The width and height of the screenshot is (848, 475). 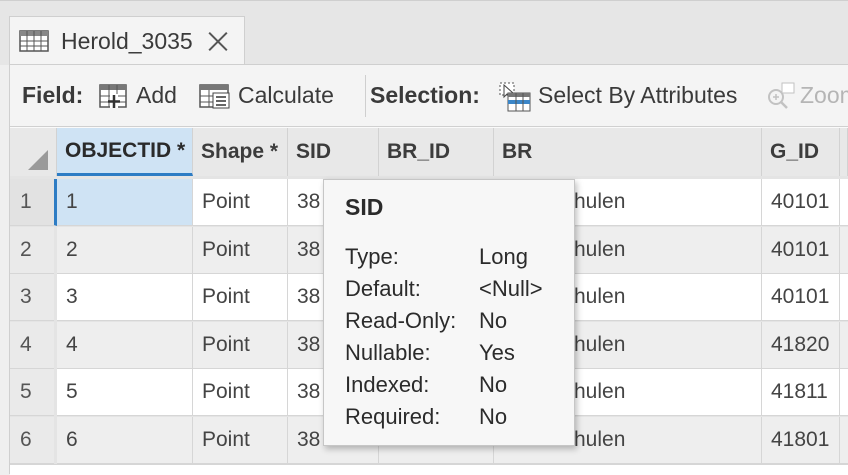 I want to click on column-header-label: BR_ID, so click(x=419, y=151).